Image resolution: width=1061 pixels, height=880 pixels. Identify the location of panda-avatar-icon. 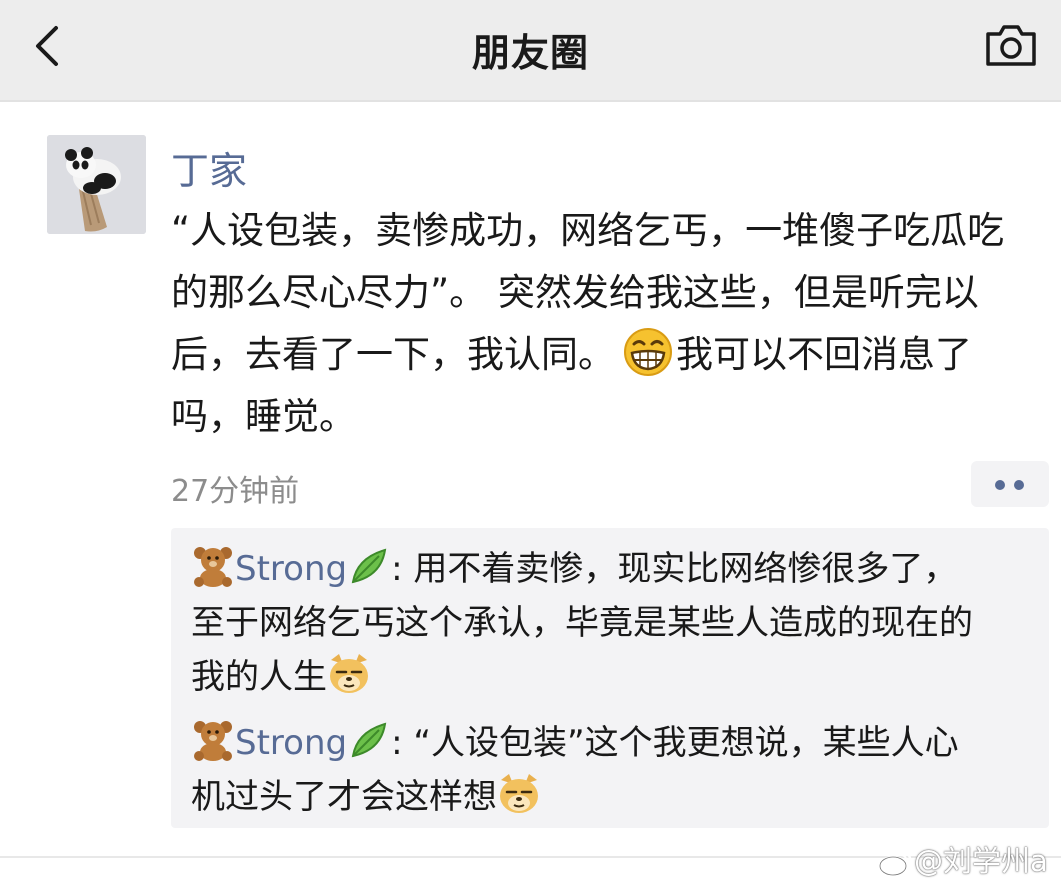
(96, 184).